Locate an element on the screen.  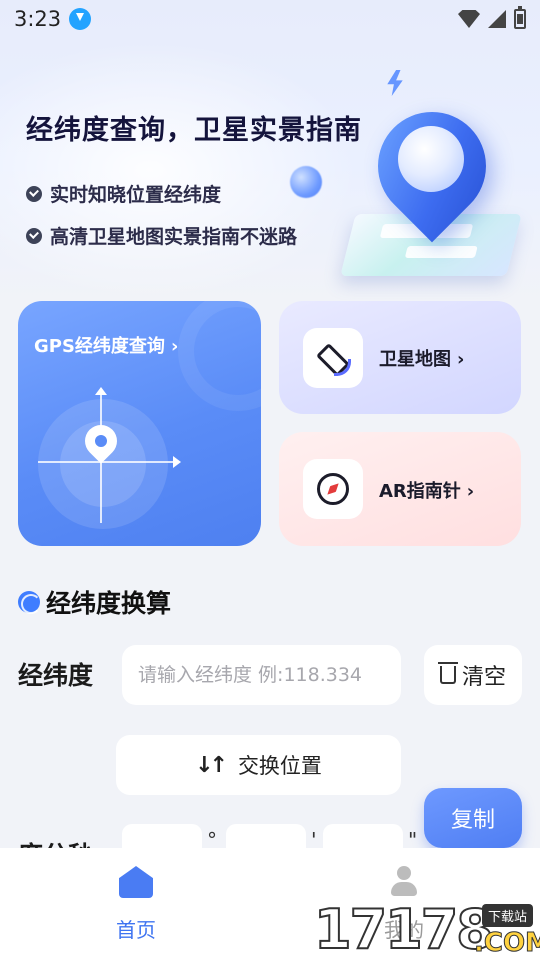
swap-arrows-icon: ↓↑ is located at coordinates (211, 765).